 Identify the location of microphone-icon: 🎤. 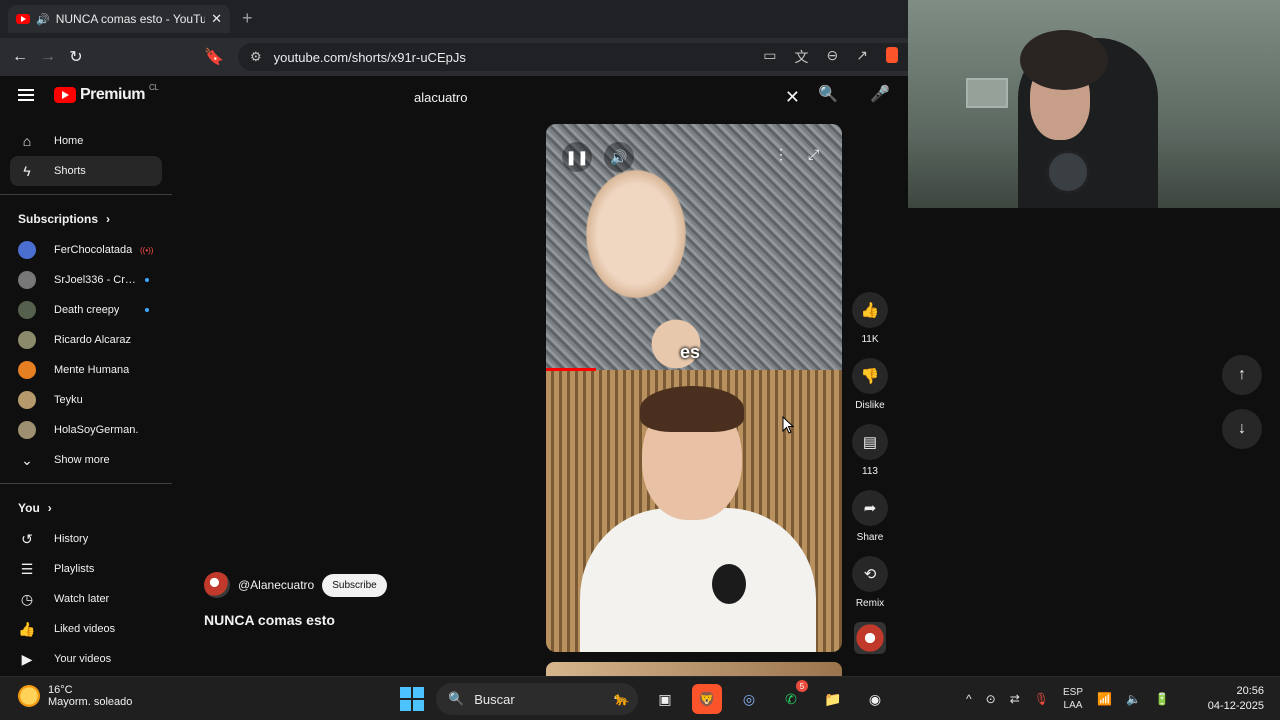
(880, 94).